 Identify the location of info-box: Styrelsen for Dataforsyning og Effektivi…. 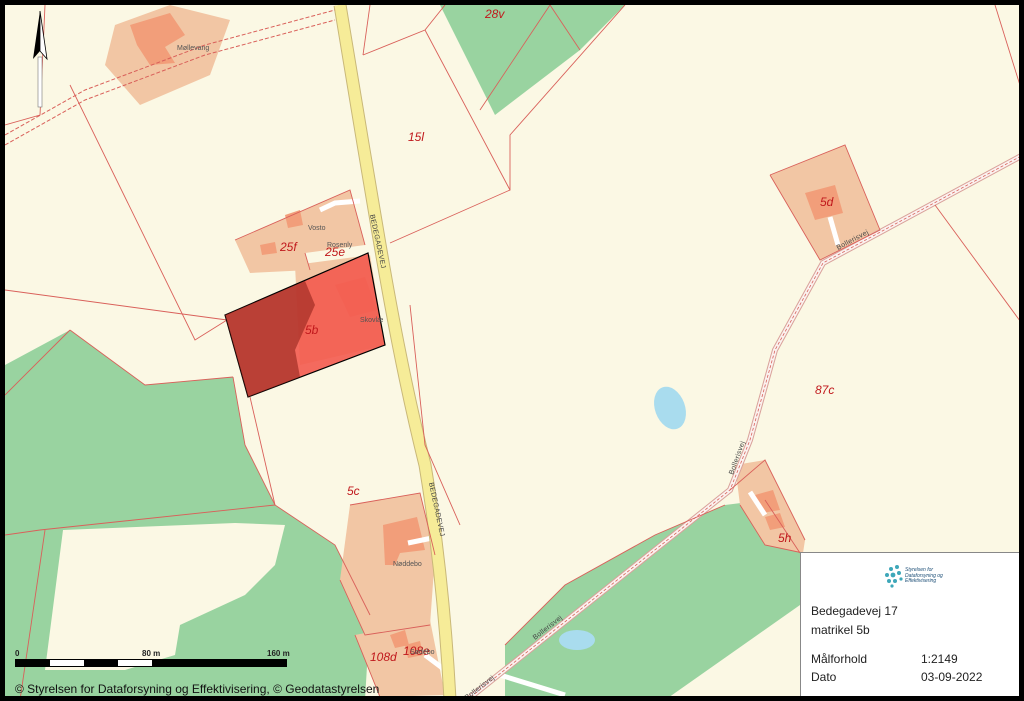
(909, 624).